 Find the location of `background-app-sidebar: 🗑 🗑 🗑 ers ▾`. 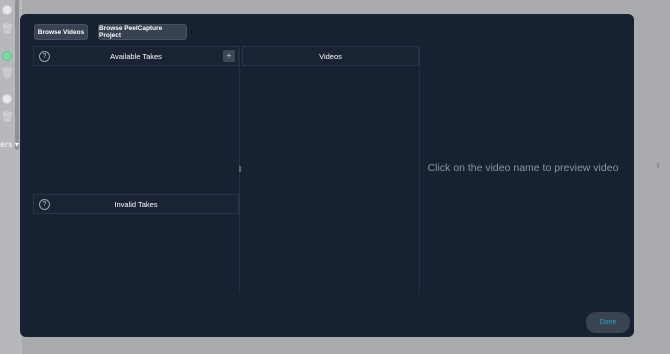

background-app-sidebar: 🗑 🗑 🗑 ers ▾ is located at coordinates (11, 177).